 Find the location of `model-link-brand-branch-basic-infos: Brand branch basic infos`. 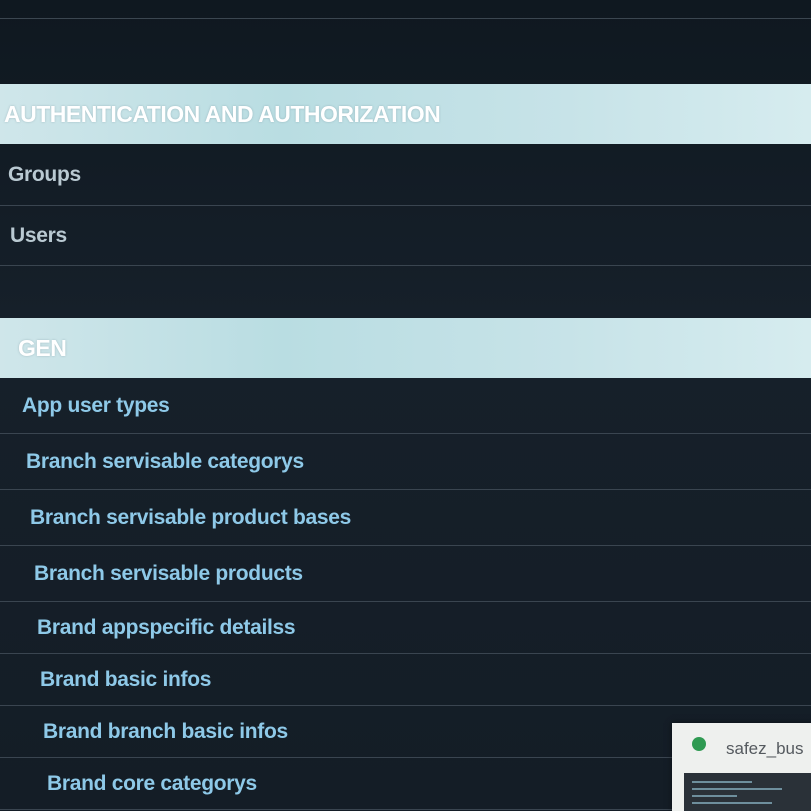

model-link-brand-branch-basic-infos: Brand branch basic infos is located at coordinates (165, 732).